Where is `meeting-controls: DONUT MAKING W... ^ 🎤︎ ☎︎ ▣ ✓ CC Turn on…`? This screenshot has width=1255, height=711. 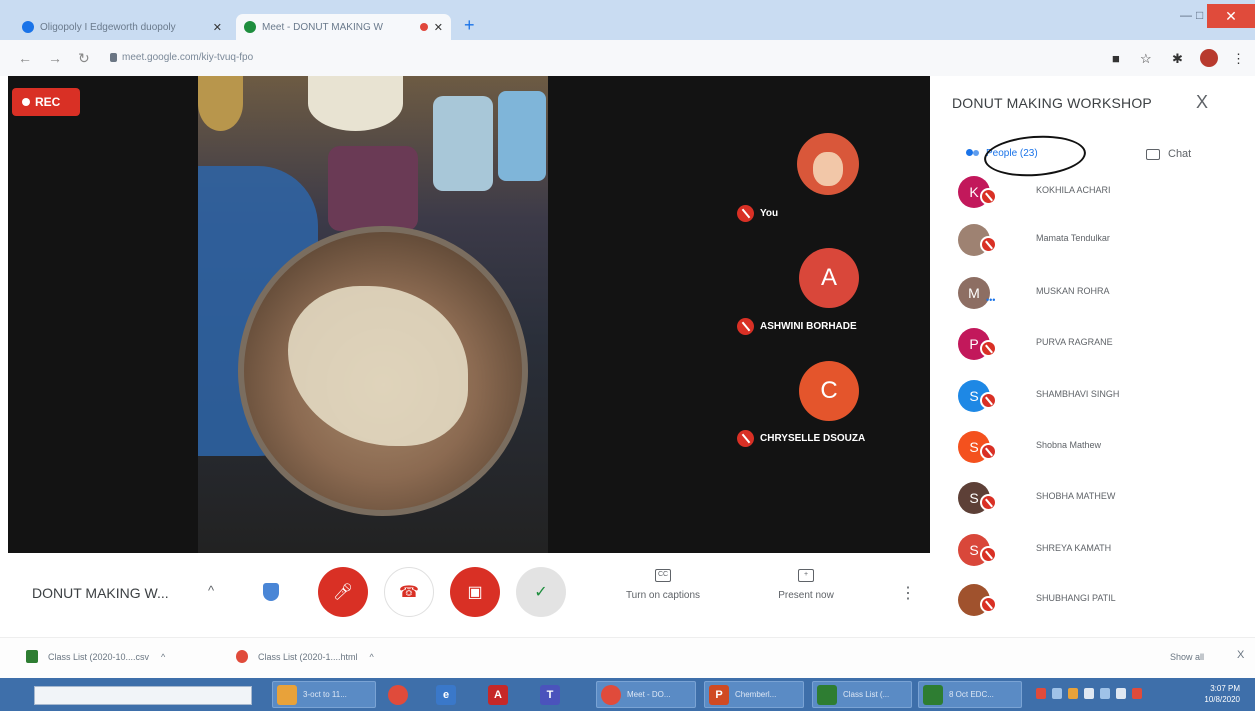
meeting-controls: DONUT MAKING W... ^ 🎤︎ ☎︎ ▣ ✓ CC Turn on… is located at coordinates (469, 595).